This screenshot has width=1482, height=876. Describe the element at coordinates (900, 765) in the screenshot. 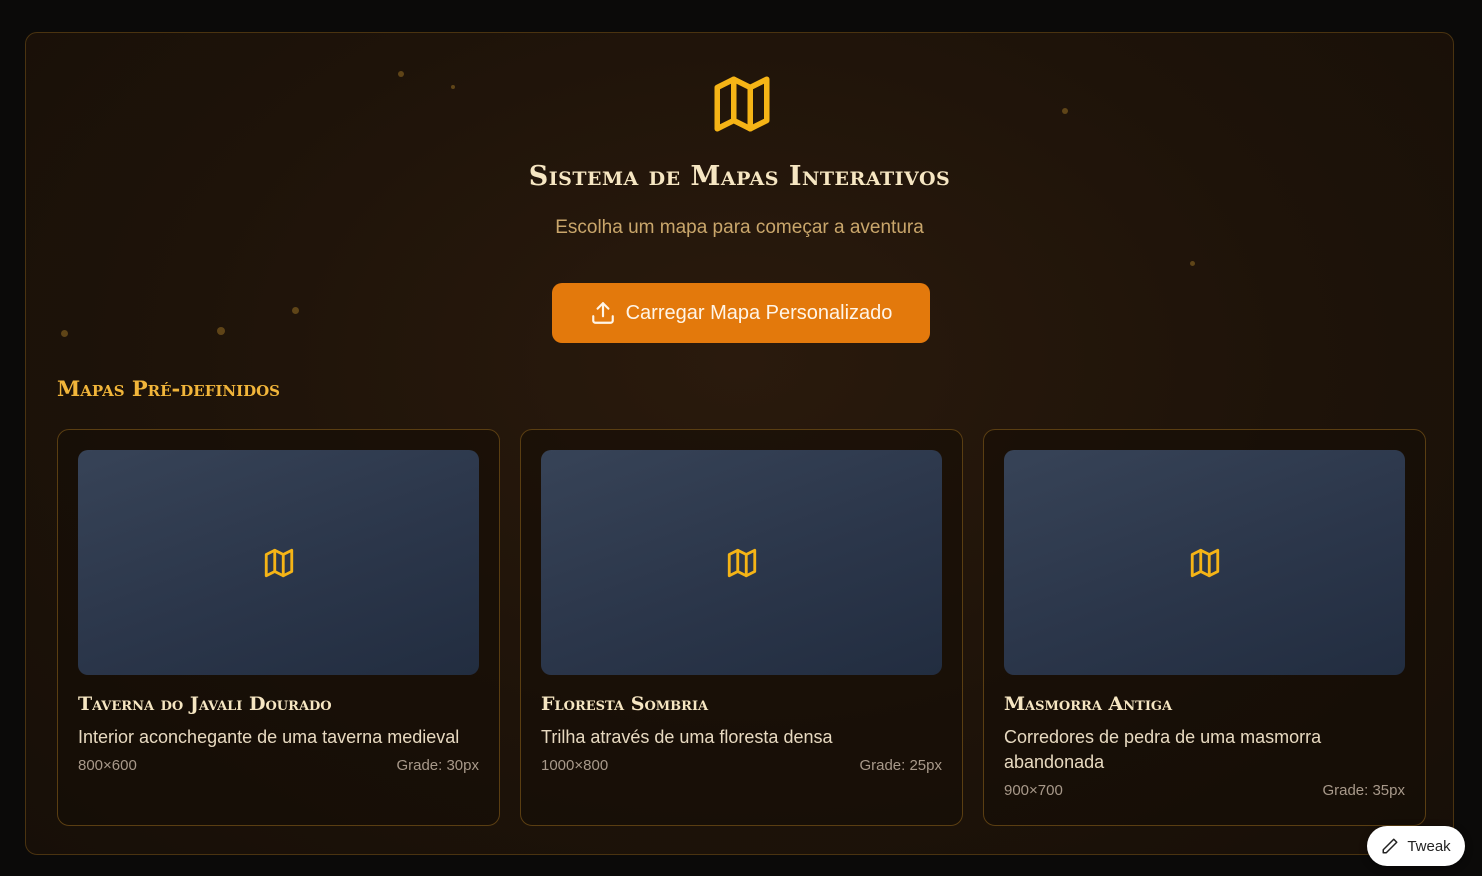

I see `map-card-grid: Grade: 25px` at that location.